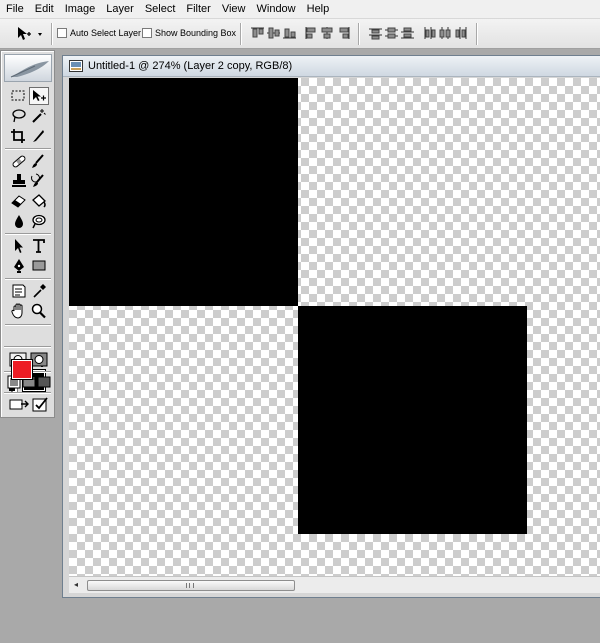  I want to click on scrollbar-grip-icon, so click(190, 585).